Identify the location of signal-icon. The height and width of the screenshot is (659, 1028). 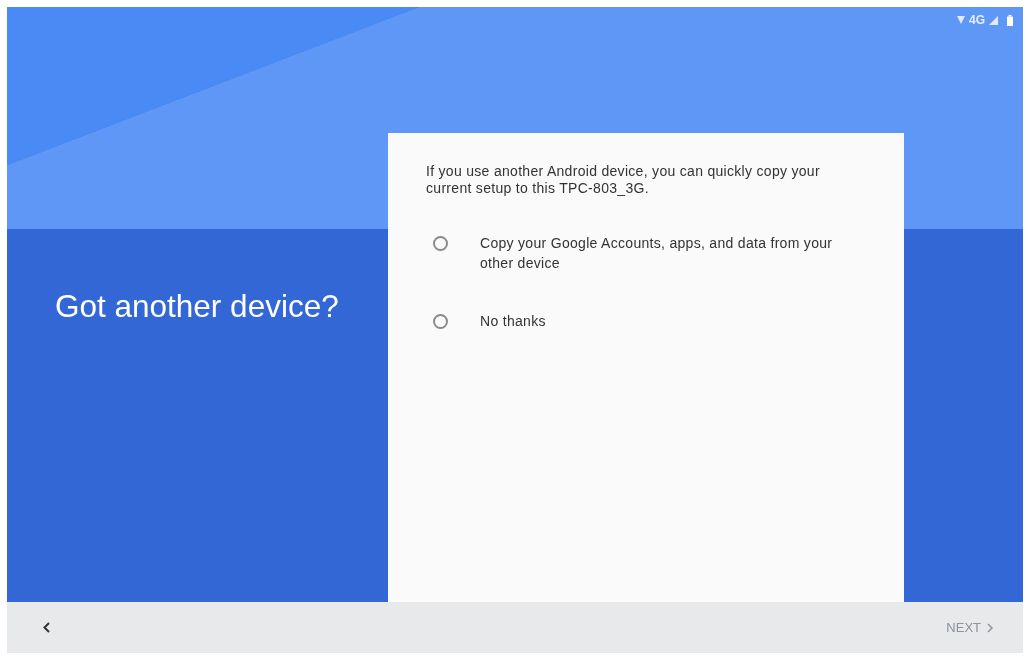
(993, 20).